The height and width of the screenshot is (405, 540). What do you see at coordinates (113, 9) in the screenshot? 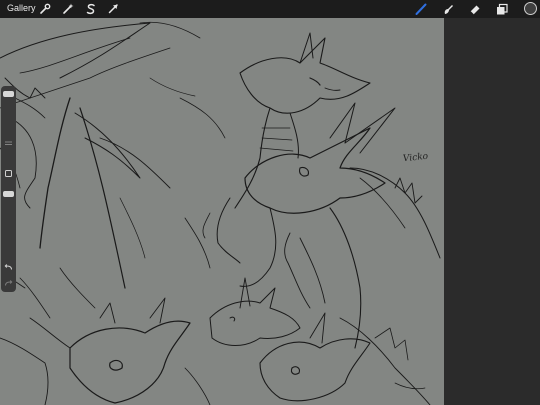
I see `transform-arrow-icon` at bounding box center [113, 9].